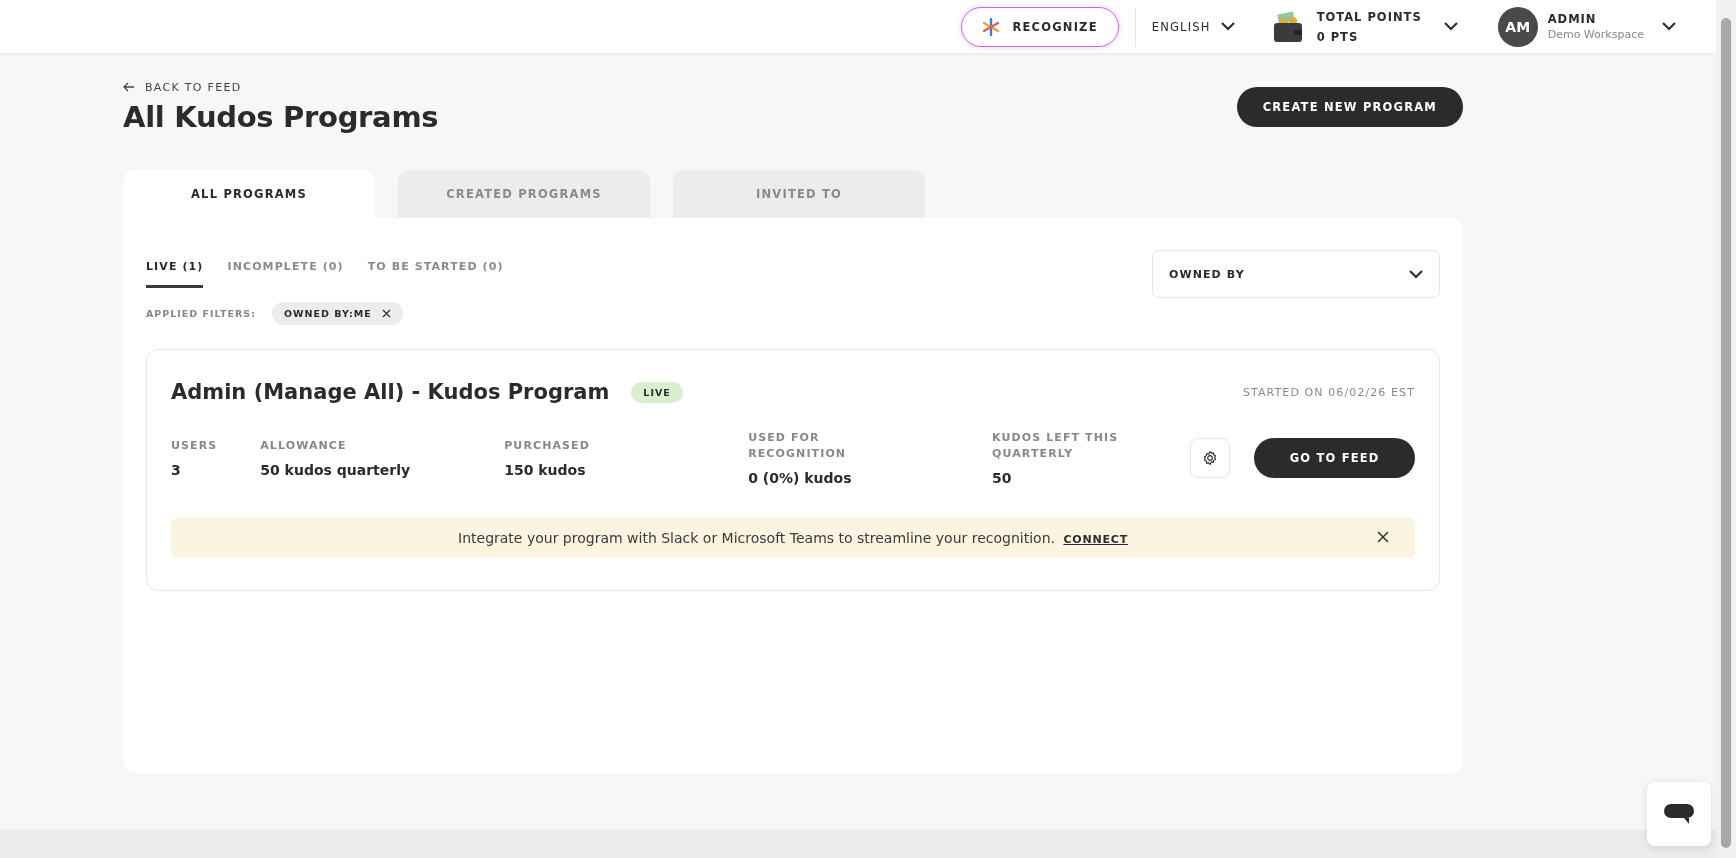  Describe the element at coordinates (1287, 26) in the screenshot. I see `wallet-icon` at that location.